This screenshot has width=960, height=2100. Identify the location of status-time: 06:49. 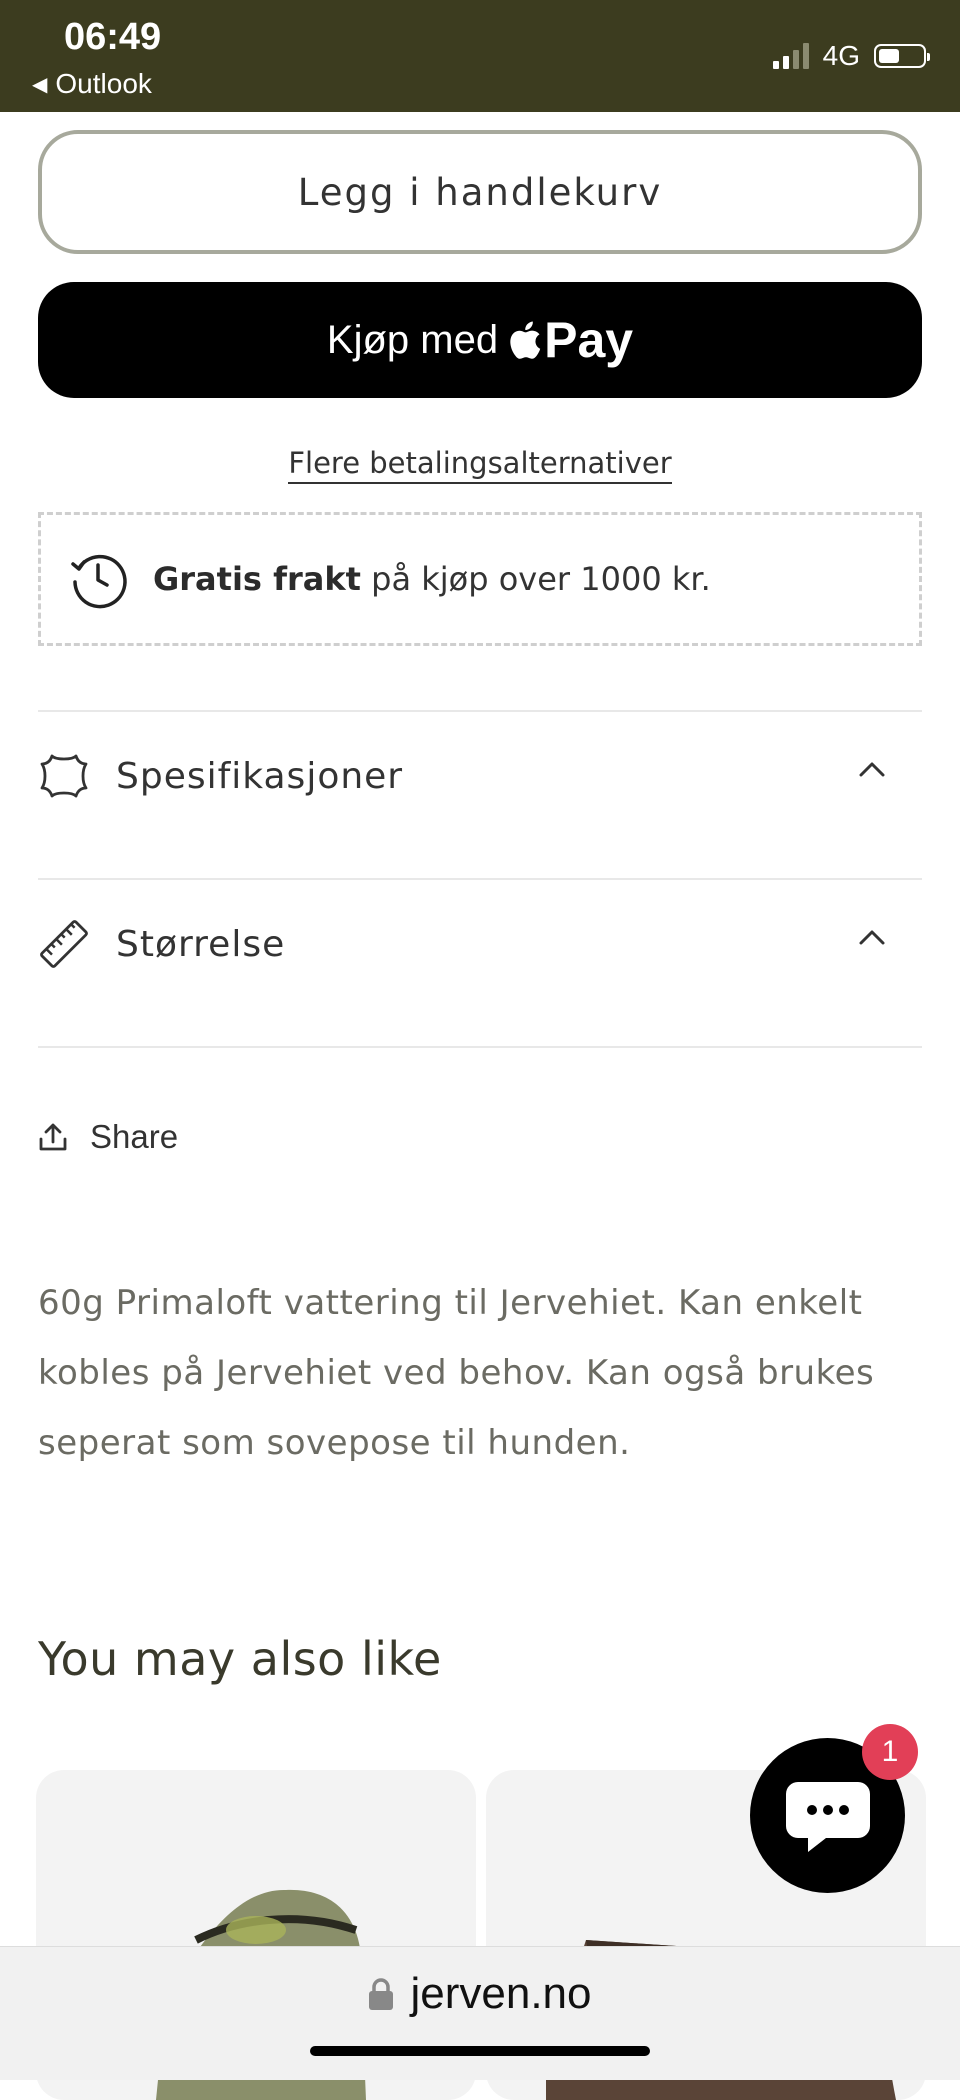
(113, 37).